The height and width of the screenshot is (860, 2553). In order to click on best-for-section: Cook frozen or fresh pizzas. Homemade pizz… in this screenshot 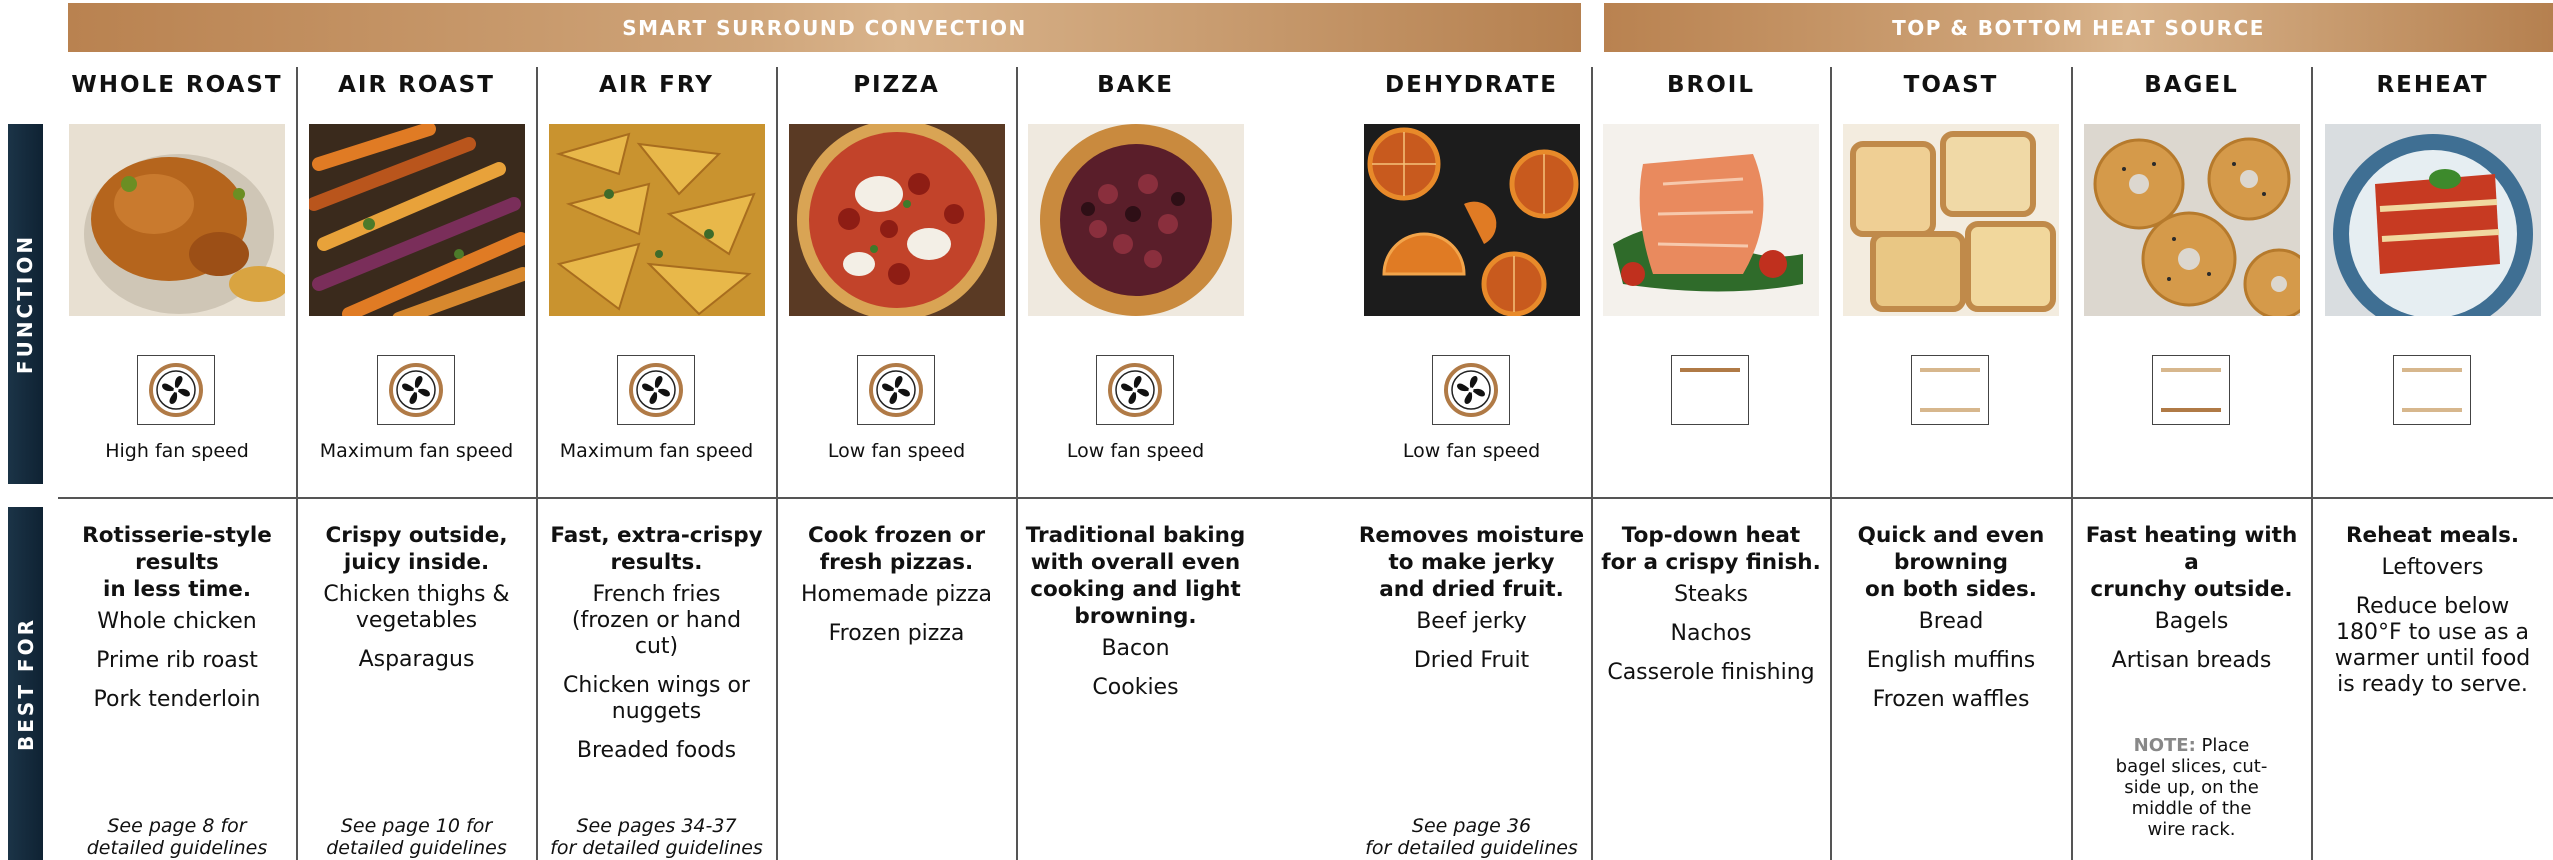, I will do `click(896, 591)`.